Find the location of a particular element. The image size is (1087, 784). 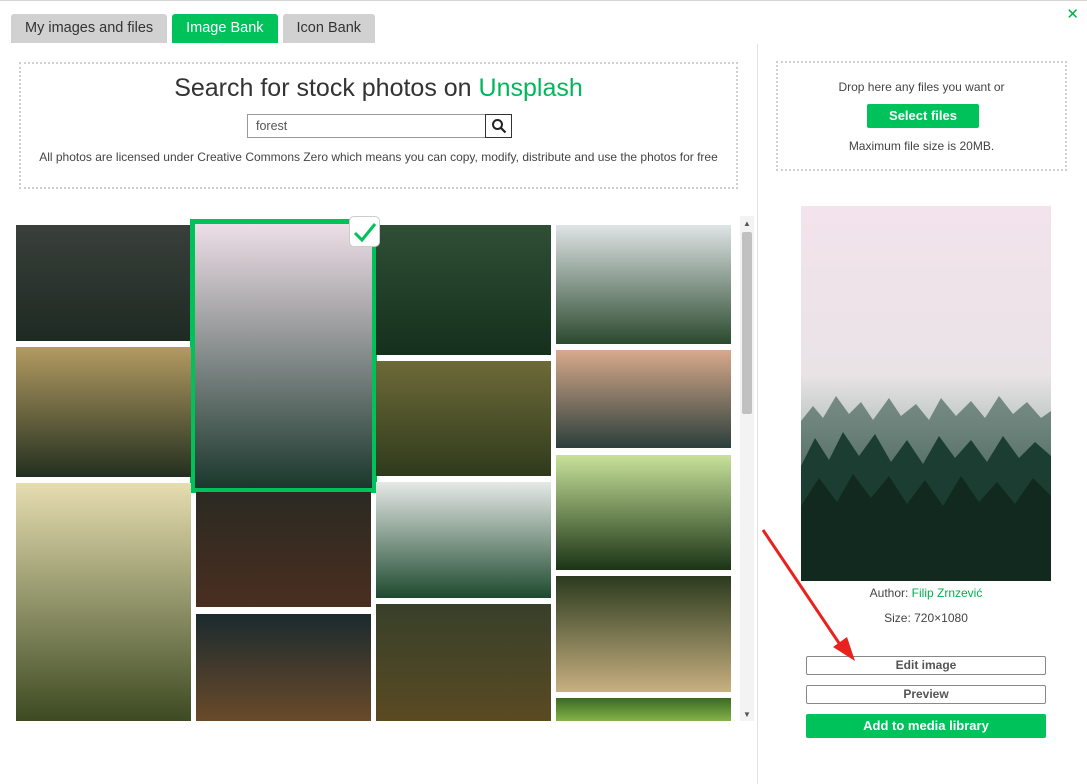

author-link: Filip Zrnzević is located at coordinates (947, 593).